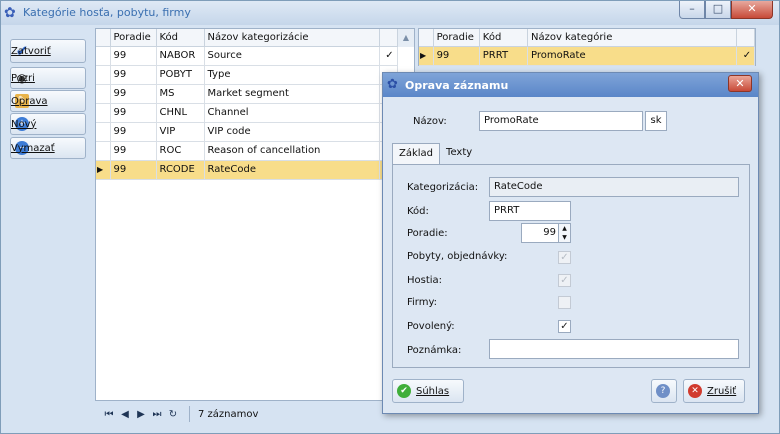 The width and height of the screenshot is (780, 434). I want to click on cell-code: RCODE, so click(180, 170).